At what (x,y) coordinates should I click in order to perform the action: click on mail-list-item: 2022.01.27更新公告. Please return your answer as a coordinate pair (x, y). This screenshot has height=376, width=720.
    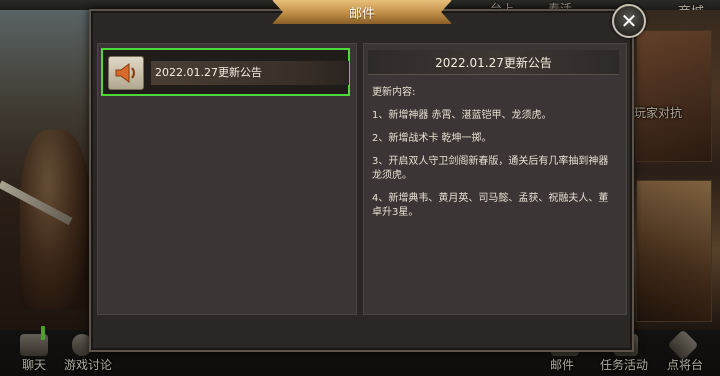
    Looking at the image, I should click on (225, 72).